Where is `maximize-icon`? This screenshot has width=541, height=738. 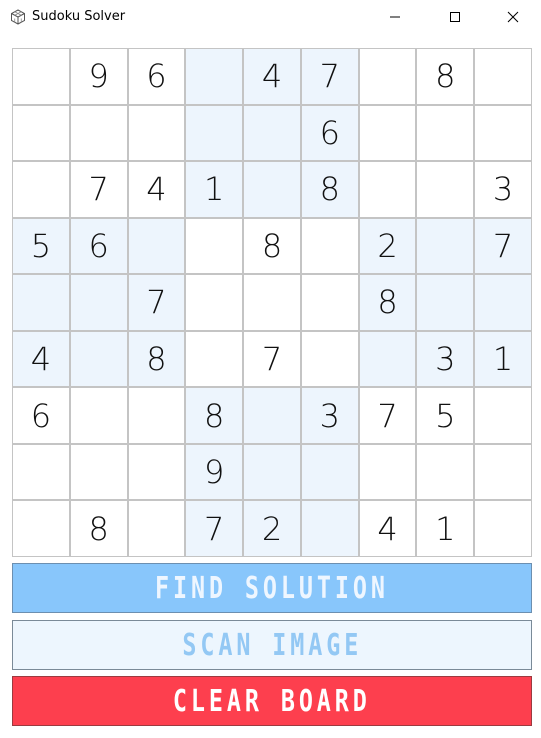
maximize-icon is located at coordinates (455, 17).